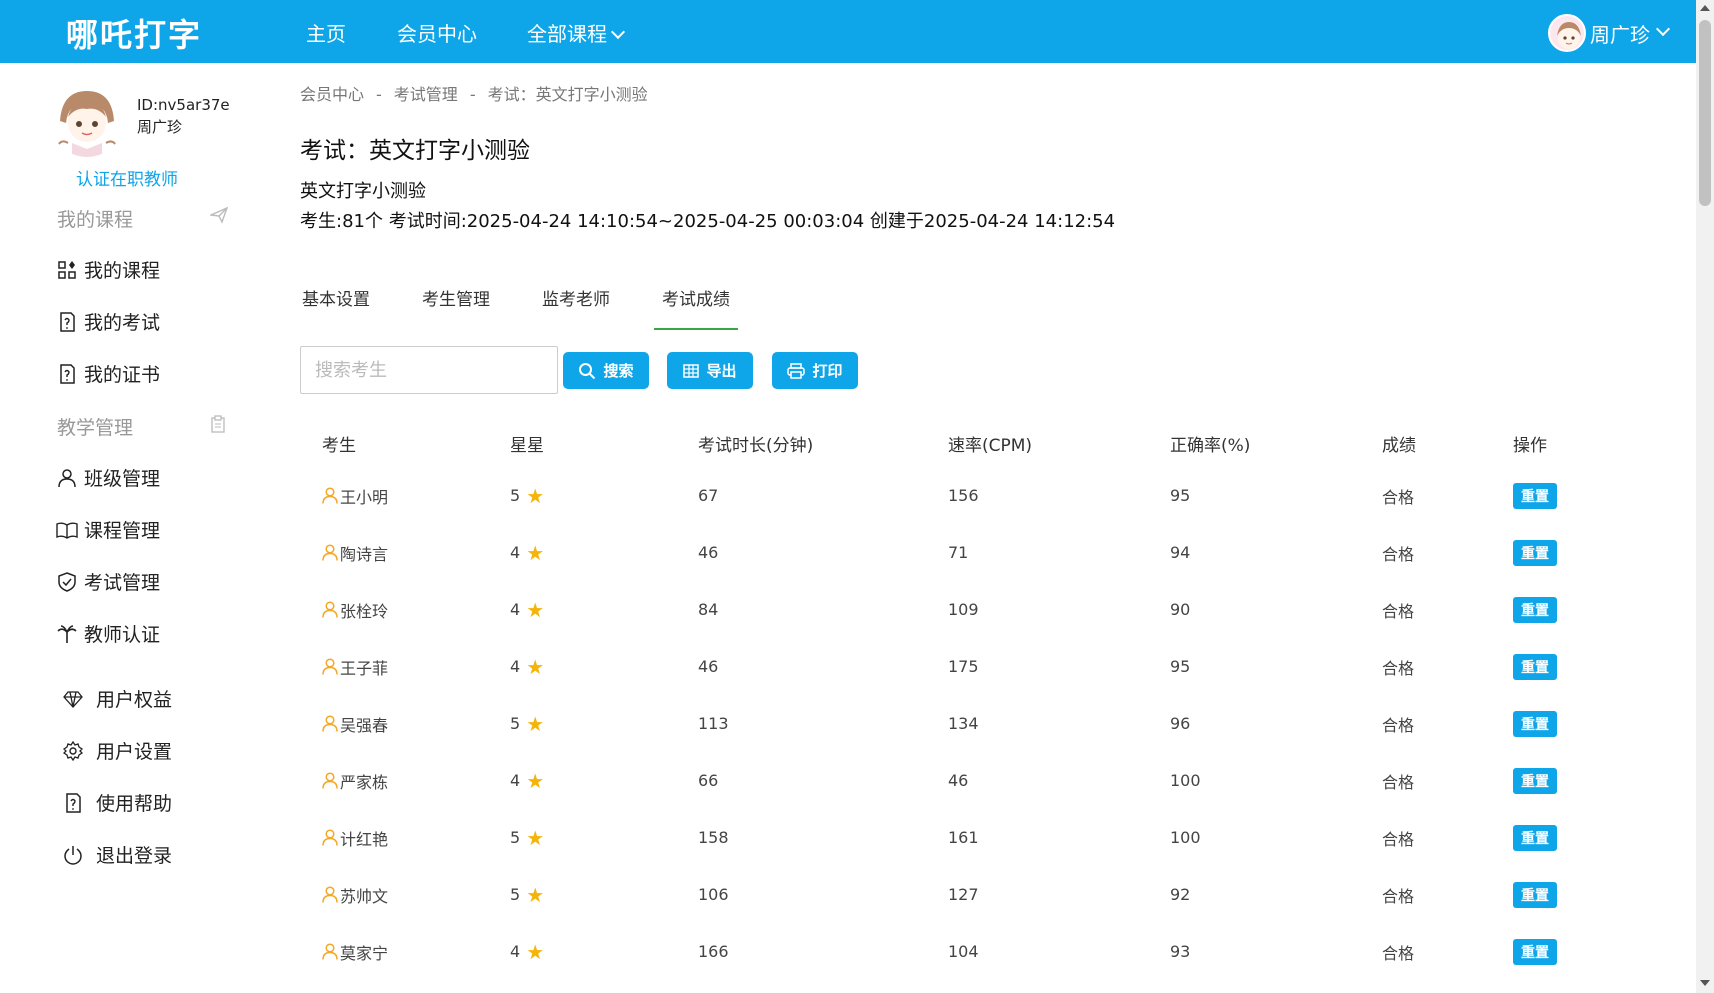 The width and height of the screenshot is (1714, 993). I want to click on sidebar-item-exam-management: 考试管理, so click(108, 581).